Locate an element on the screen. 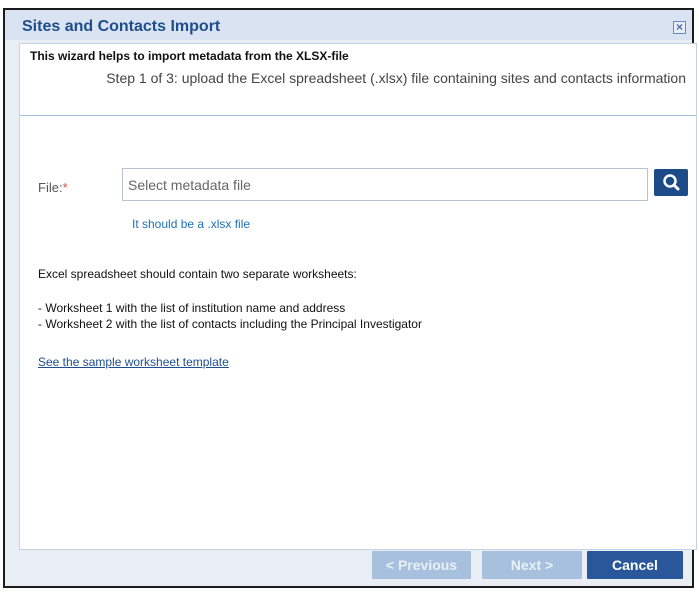 The height and width of the screenshot is (593, 699). browse-button is located at coordinates (671, 182).